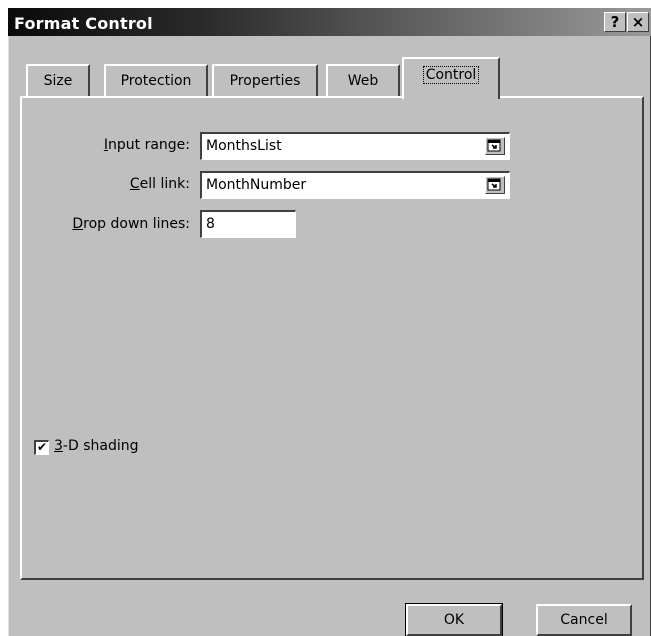  What do you see at coordinates (83, 23) in the screenshot?
I see `dialog-title: Format Control` at bounding box center [83, 23].